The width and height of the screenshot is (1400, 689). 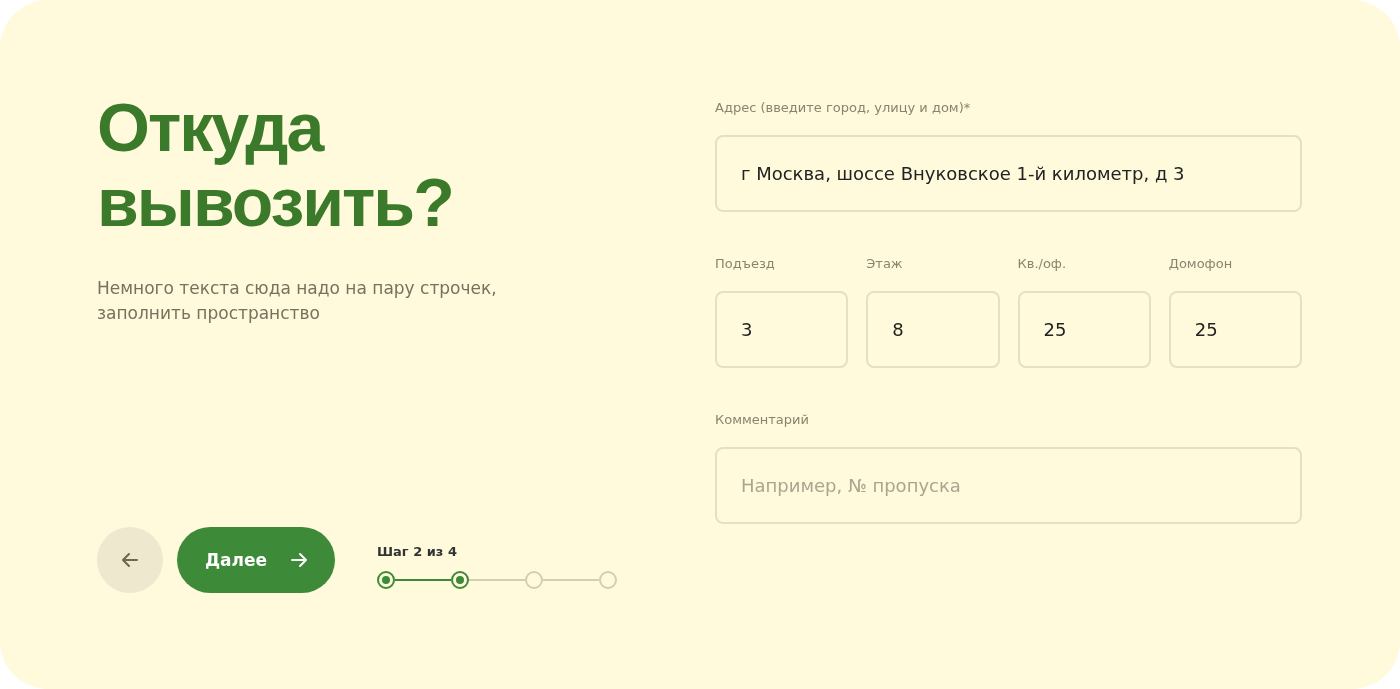 I want to click on address-field: г Москва, шоссе Внуковское 1-й километр, д 3, so click(x=1008, y=173).